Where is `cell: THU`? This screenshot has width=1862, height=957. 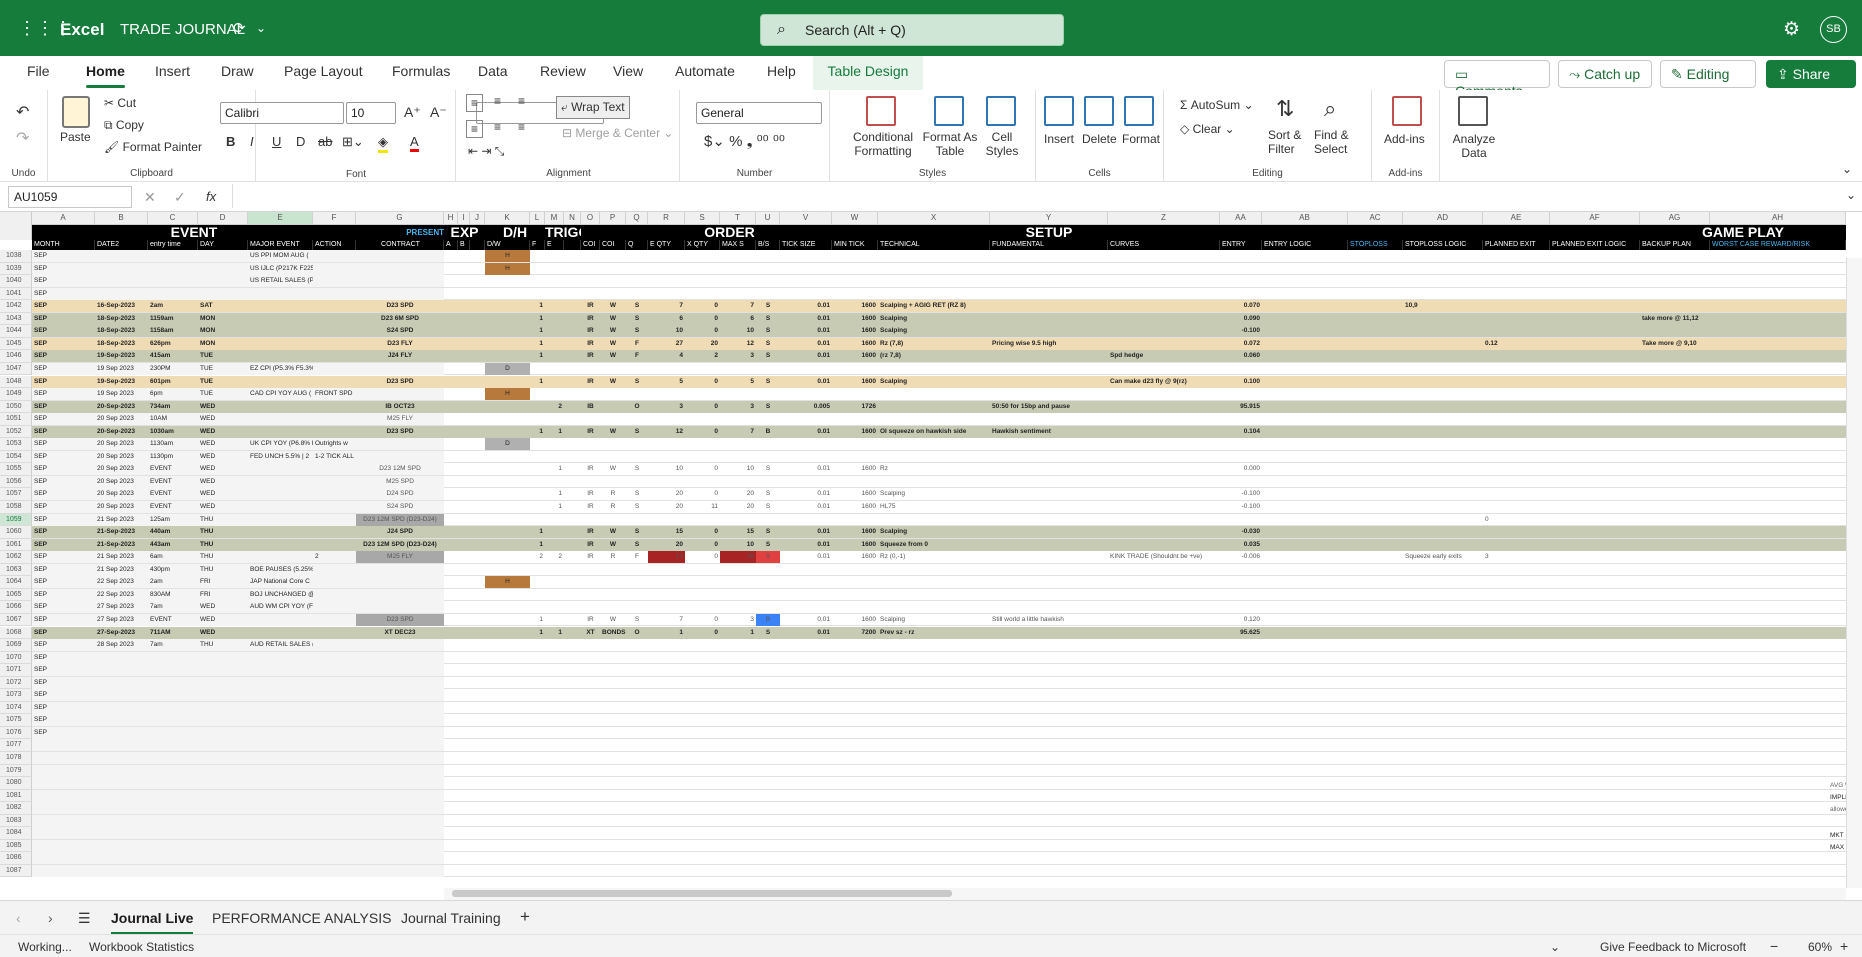 cell: THU is located at coordinates (223, 557).